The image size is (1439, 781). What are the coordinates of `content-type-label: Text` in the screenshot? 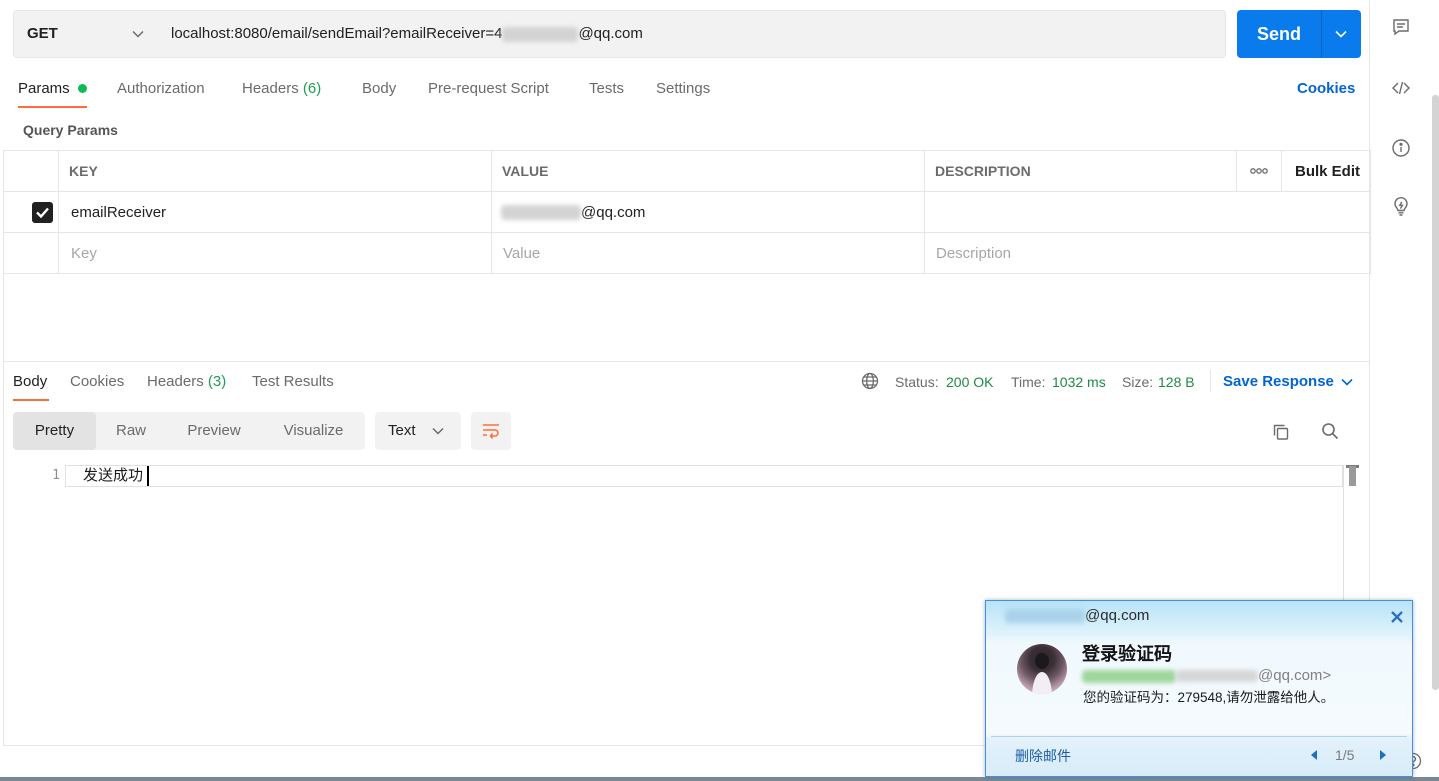 It's located at (402, 430).